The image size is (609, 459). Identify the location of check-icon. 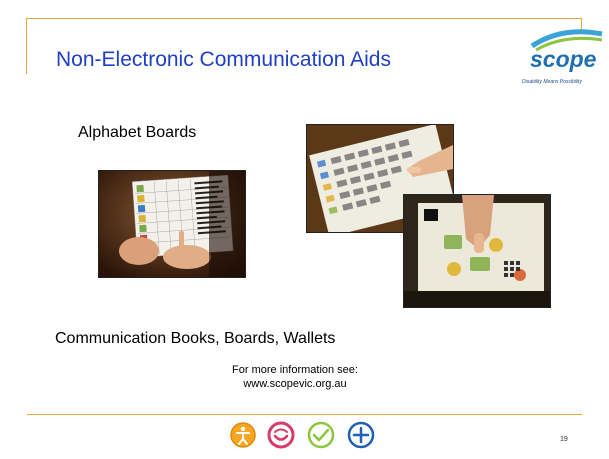
(321, 438).